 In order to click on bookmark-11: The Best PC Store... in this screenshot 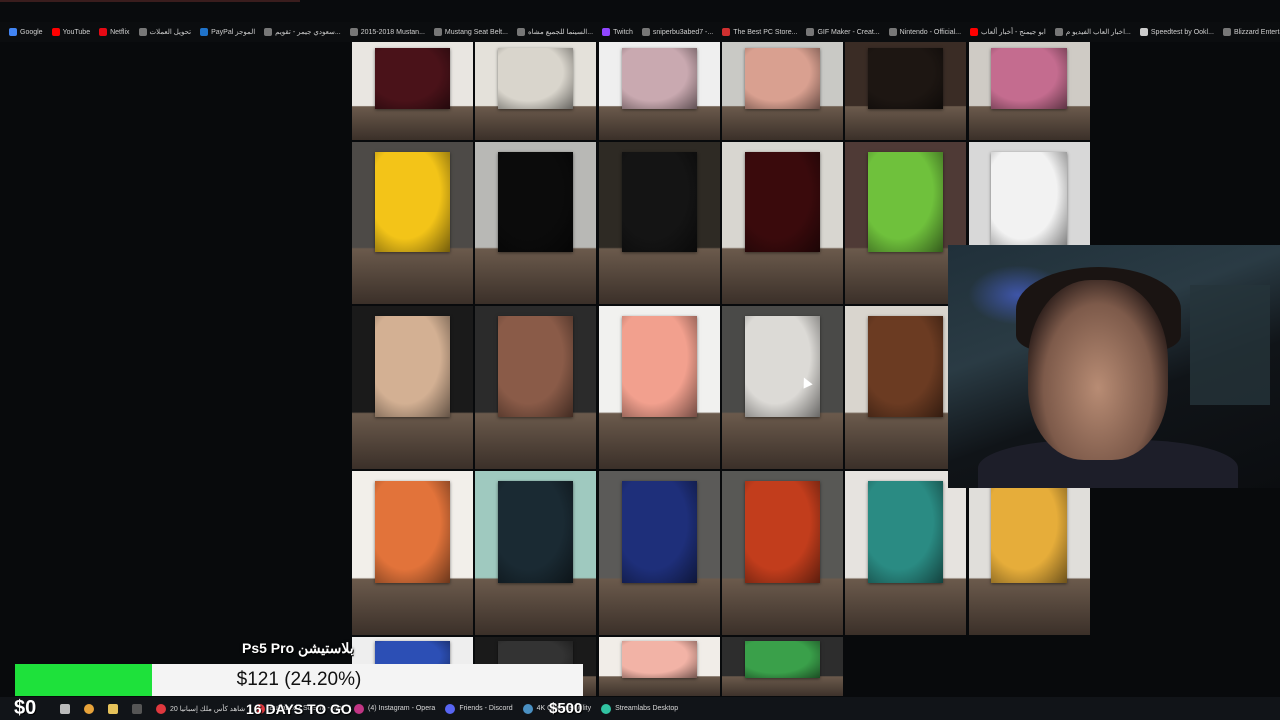, I will do `click(759, 32)`.